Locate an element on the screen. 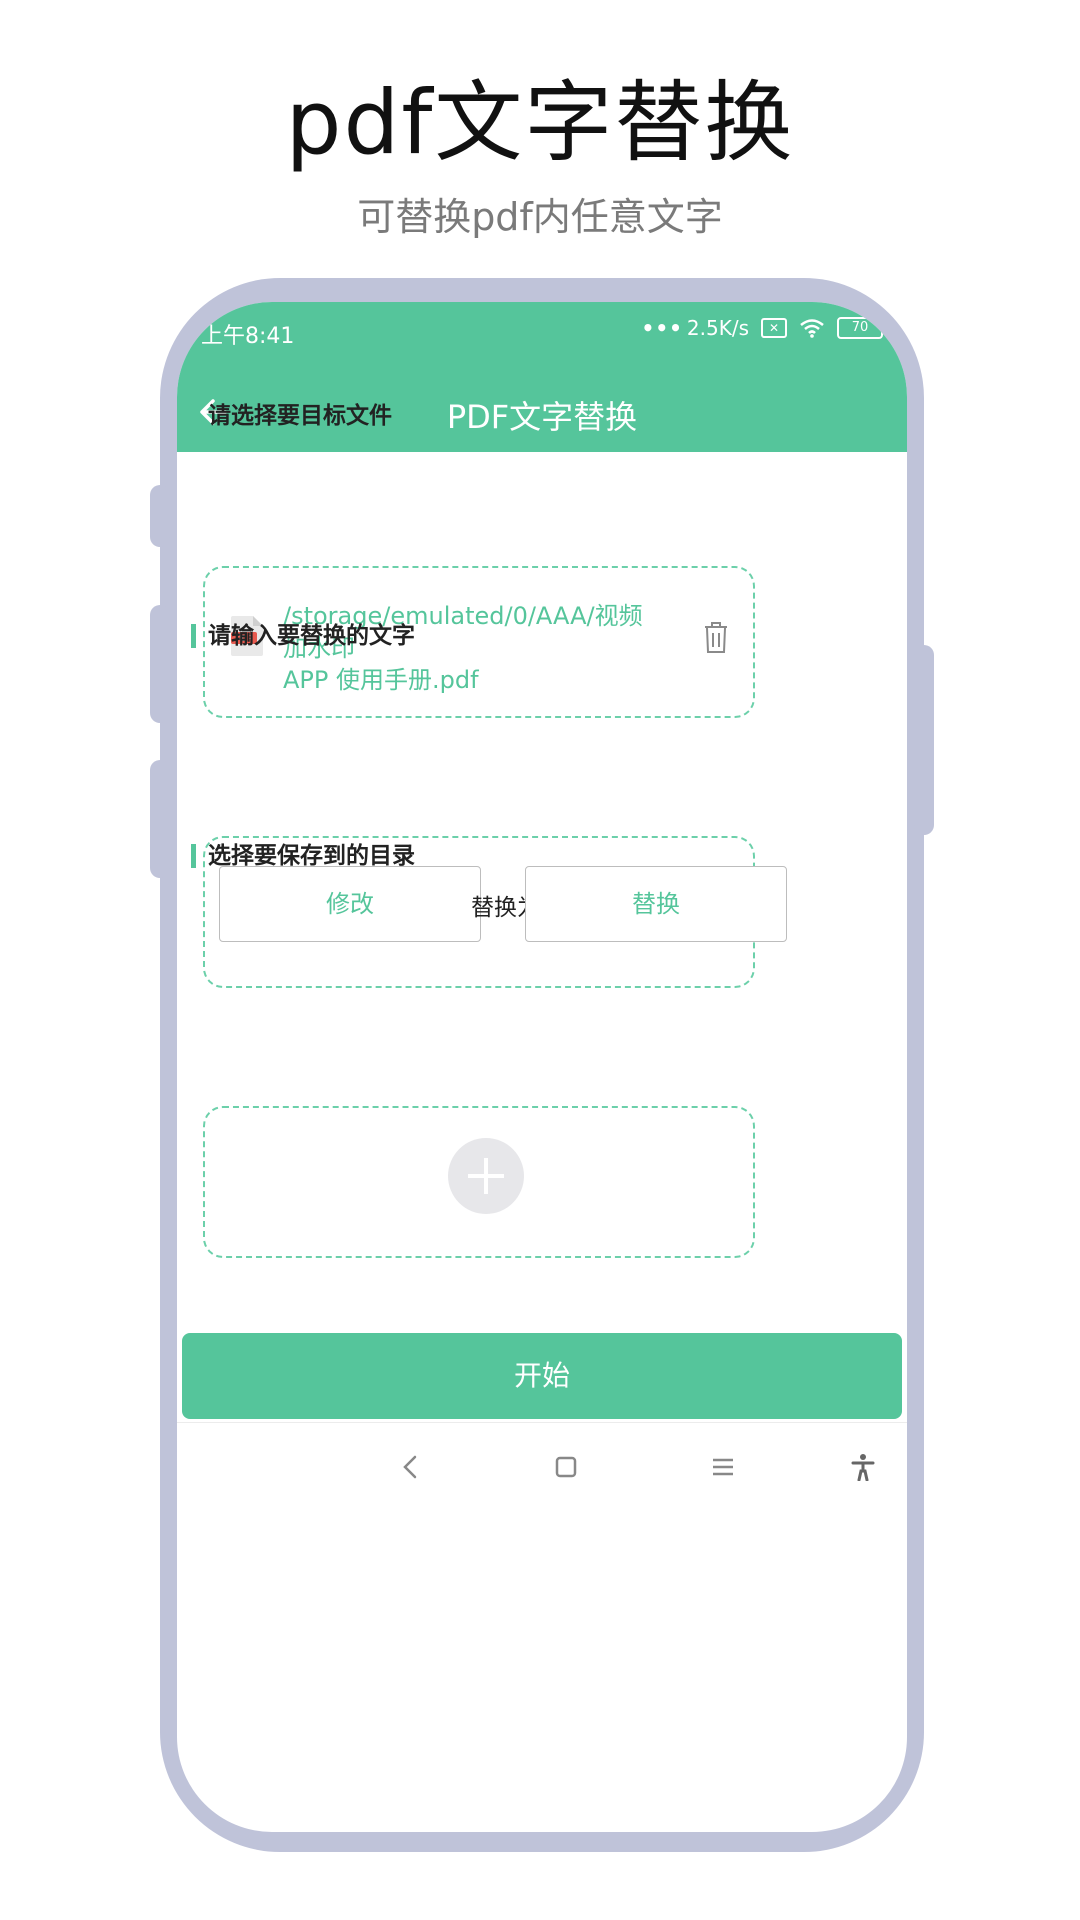 The image size is (1080, 1920). start-button: 开始 is located at coordinates (542, 1376).